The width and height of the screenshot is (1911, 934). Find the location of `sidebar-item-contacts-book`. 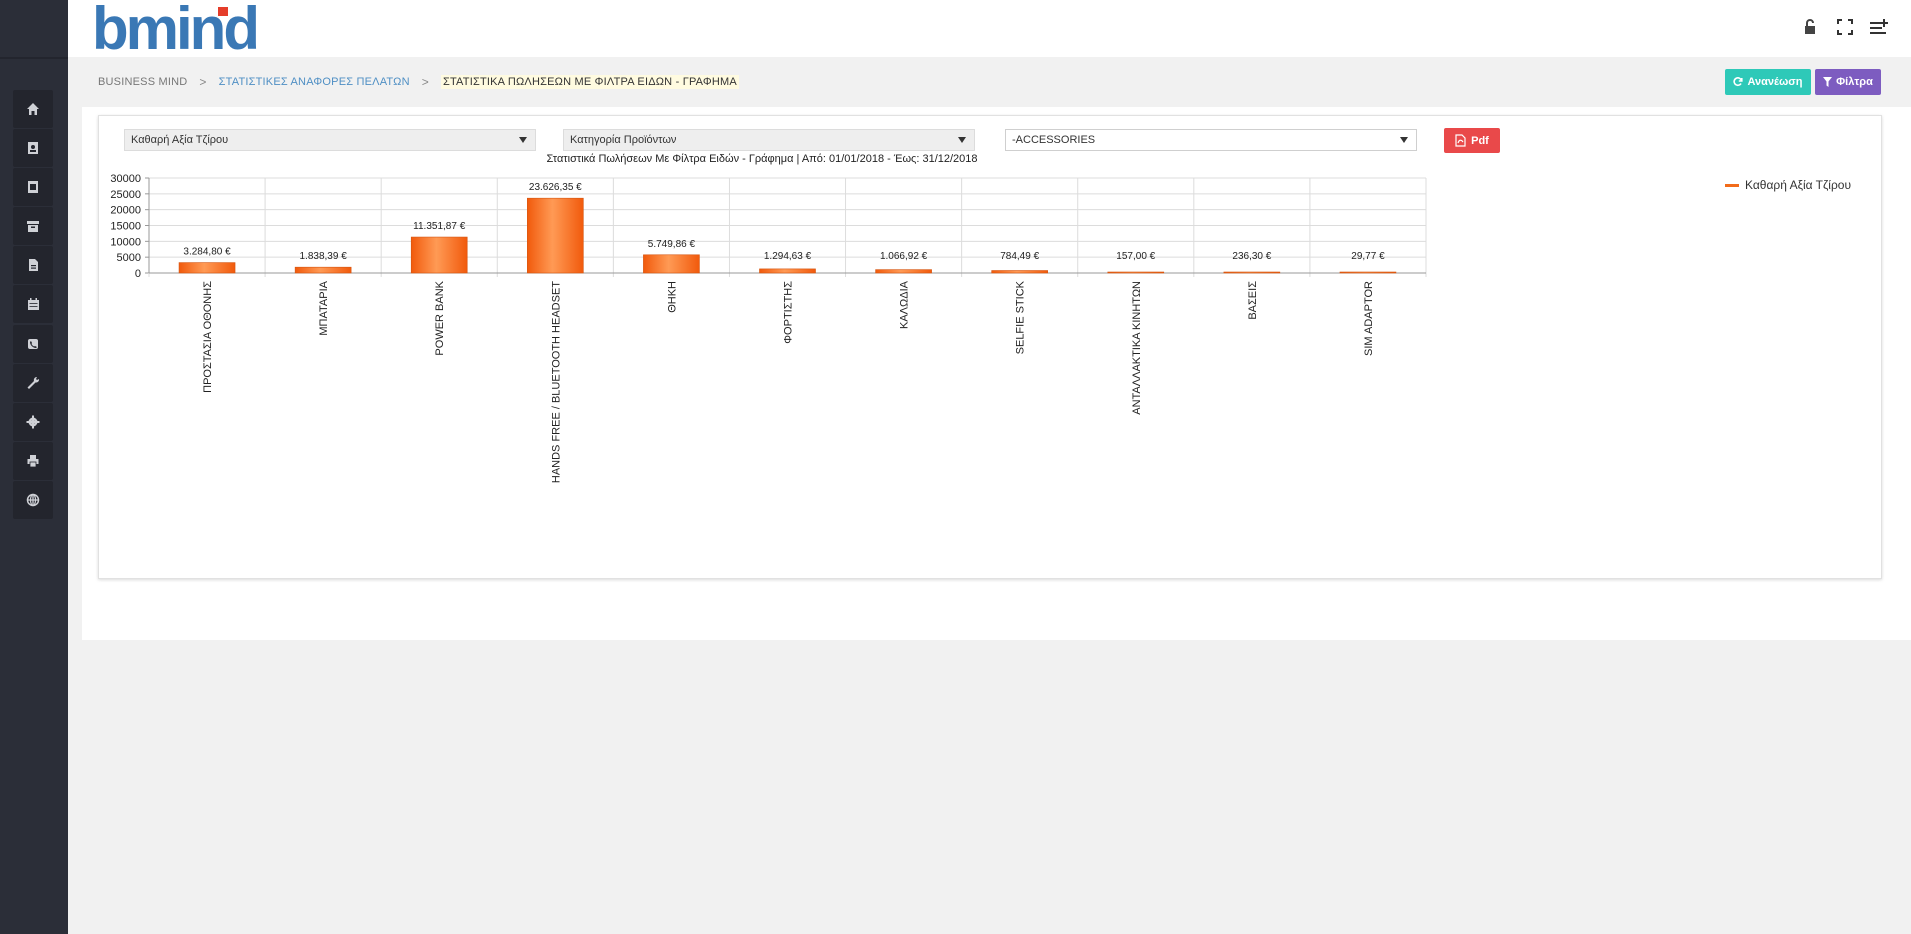

sidebar-item-contacts-book is located at coordinates (33, 148).